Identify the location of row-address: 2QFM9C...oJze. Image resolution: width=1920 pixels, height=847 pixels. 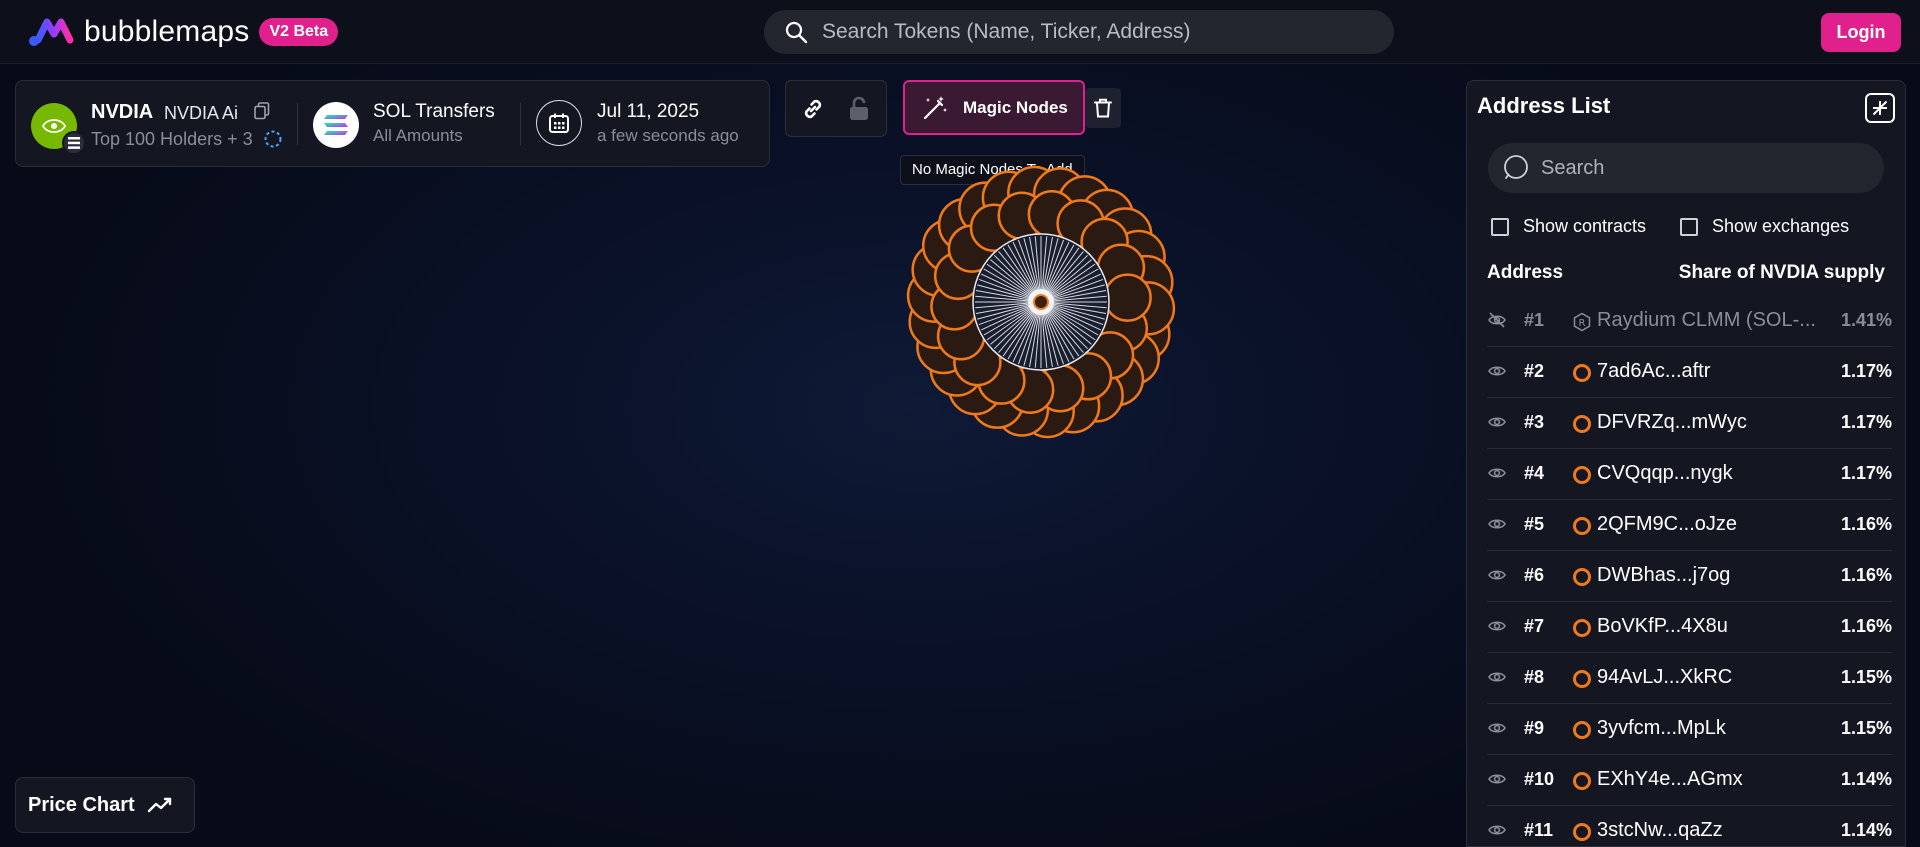
(1667, 524).